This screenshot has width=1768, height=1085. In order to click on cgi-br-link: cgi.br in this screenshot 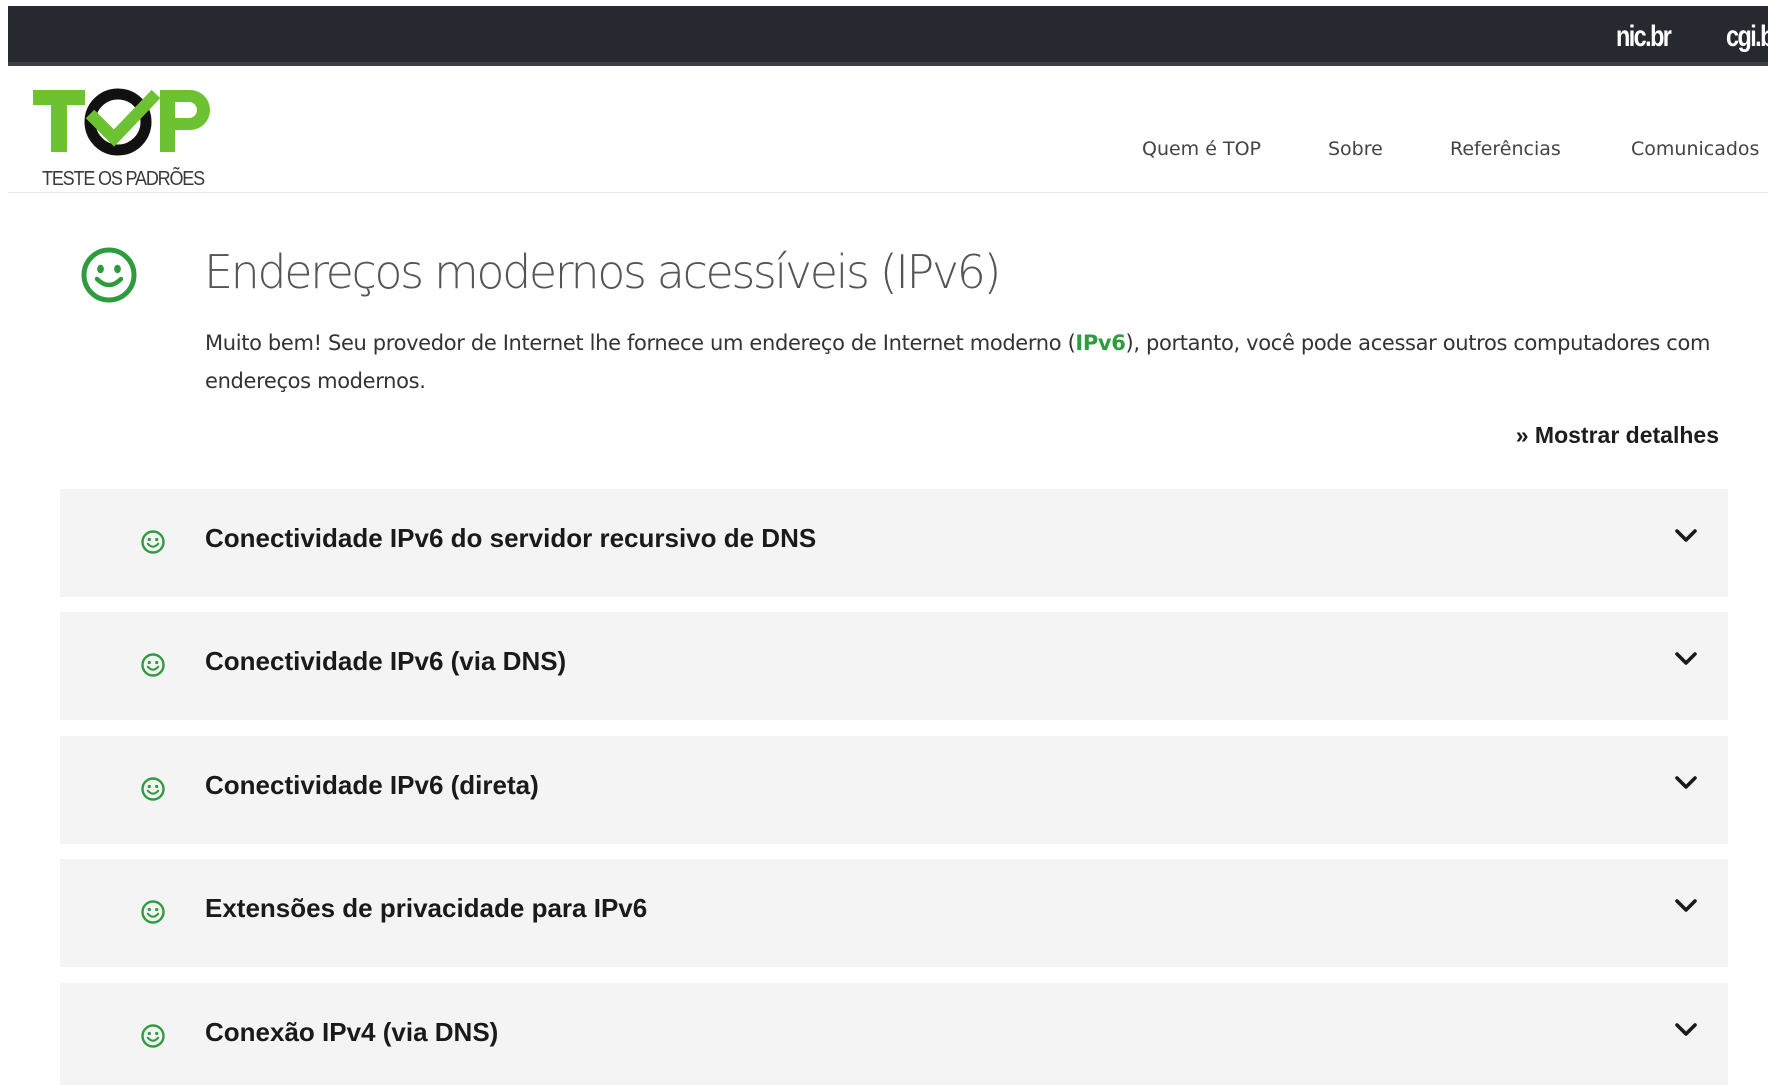, I will do `click(1747, 37)`.